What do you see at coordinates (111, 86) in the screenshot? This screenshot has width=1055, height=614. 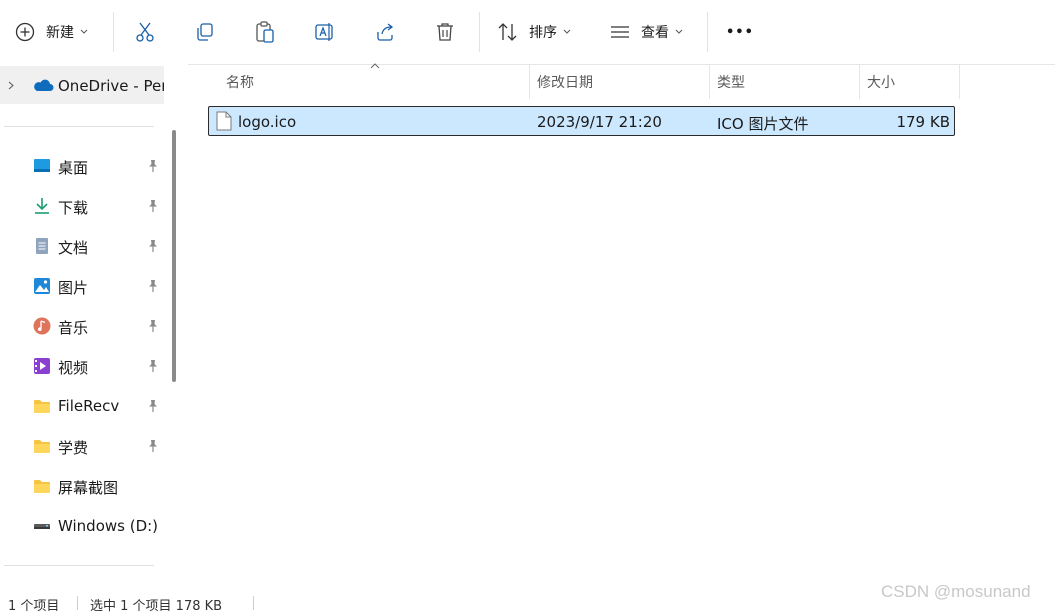 I see `sidebar-item-label: OneDrive - Per` at bounding box center [111, 86].